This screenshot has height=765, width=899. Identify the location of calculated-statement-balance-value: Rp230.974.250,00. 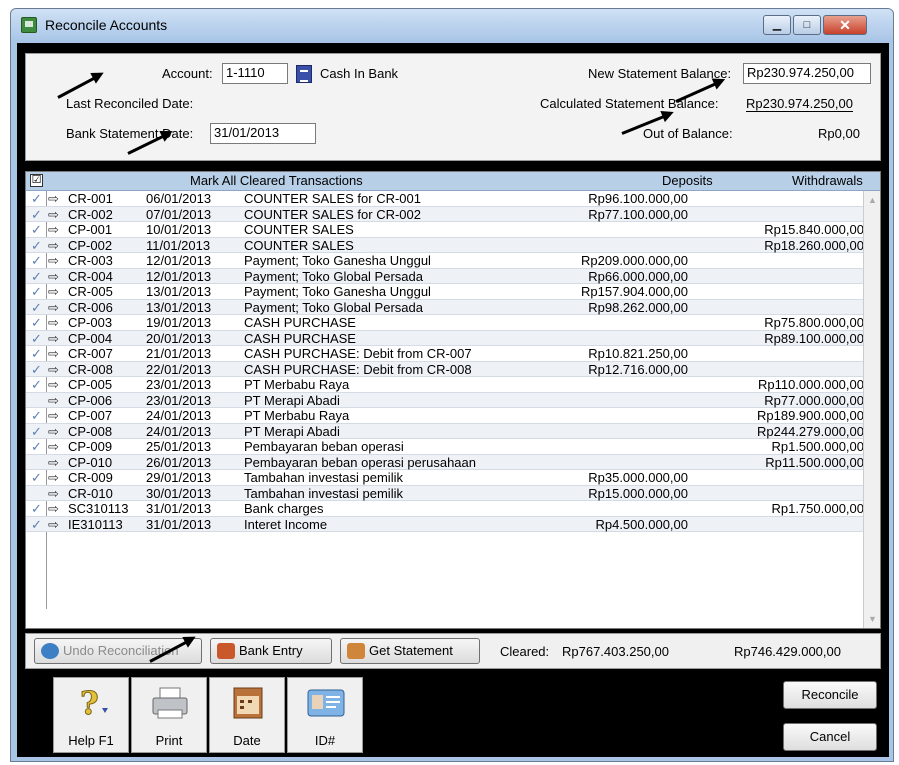
(799, 104).